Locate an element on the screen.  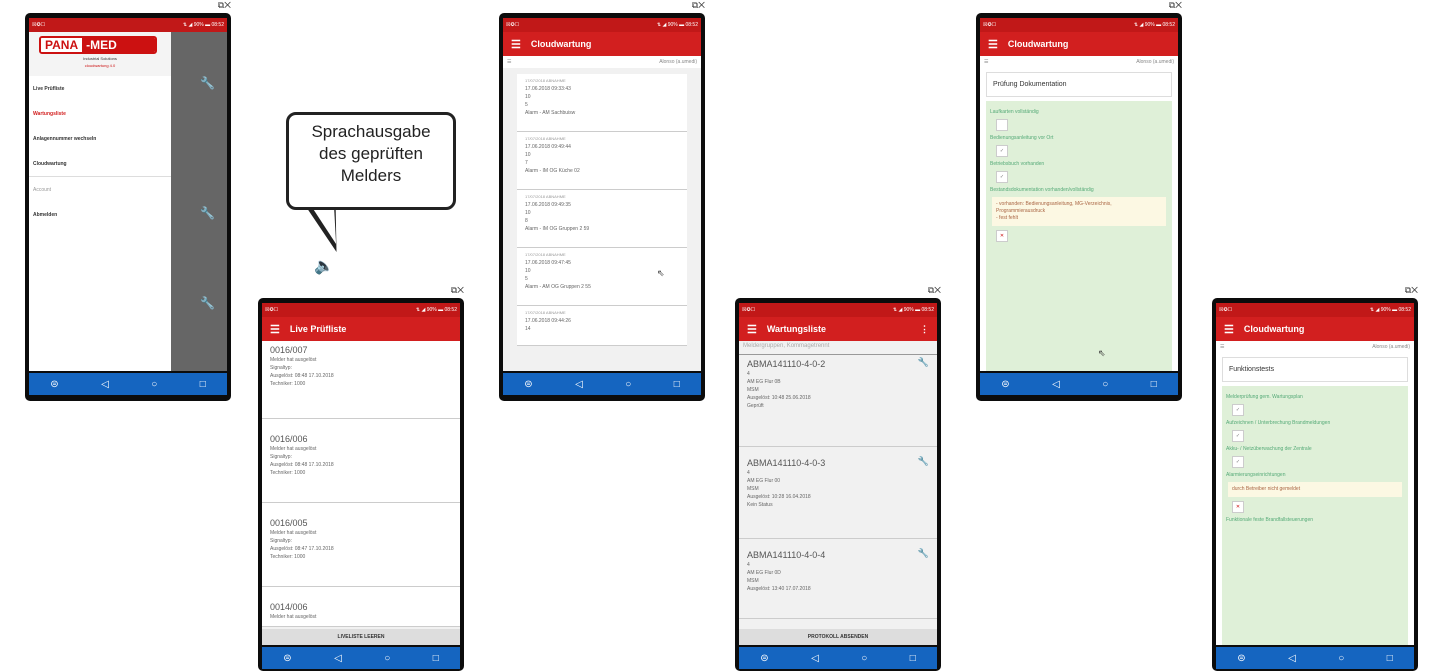
more-icon: ⋮ is located at coordinates (924, 329).